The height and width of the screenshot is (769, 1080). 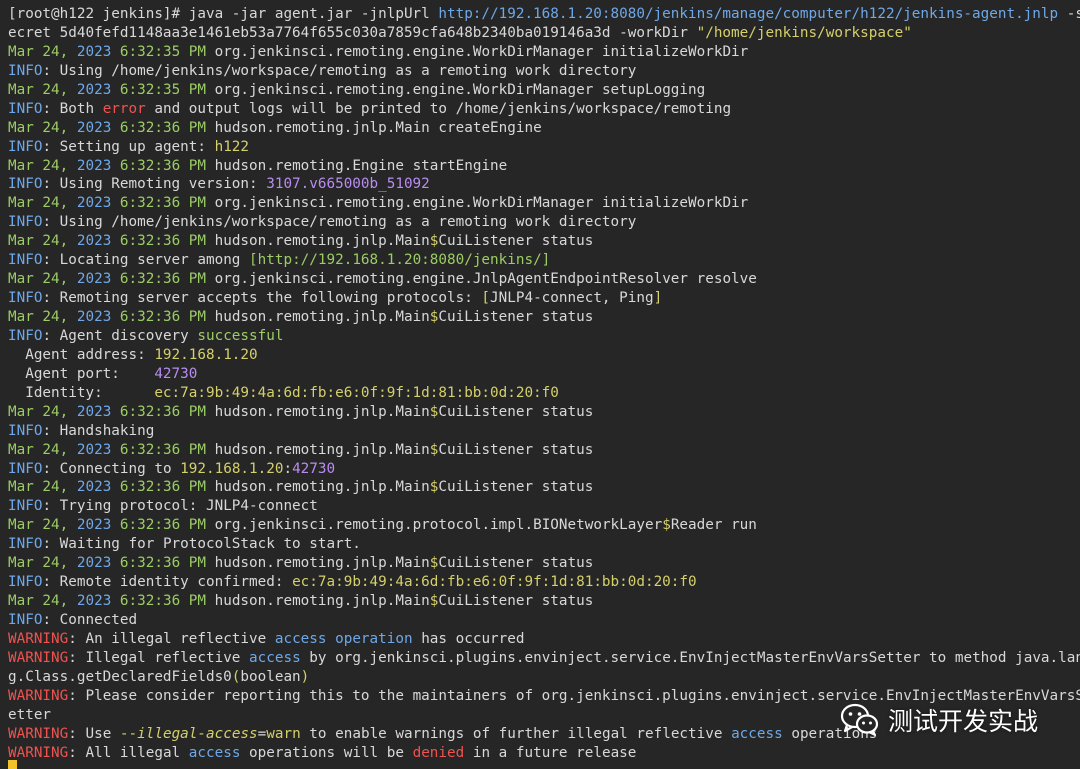 I want to click on watermark-text: 测试开发实战, so click(x=963, y=721).